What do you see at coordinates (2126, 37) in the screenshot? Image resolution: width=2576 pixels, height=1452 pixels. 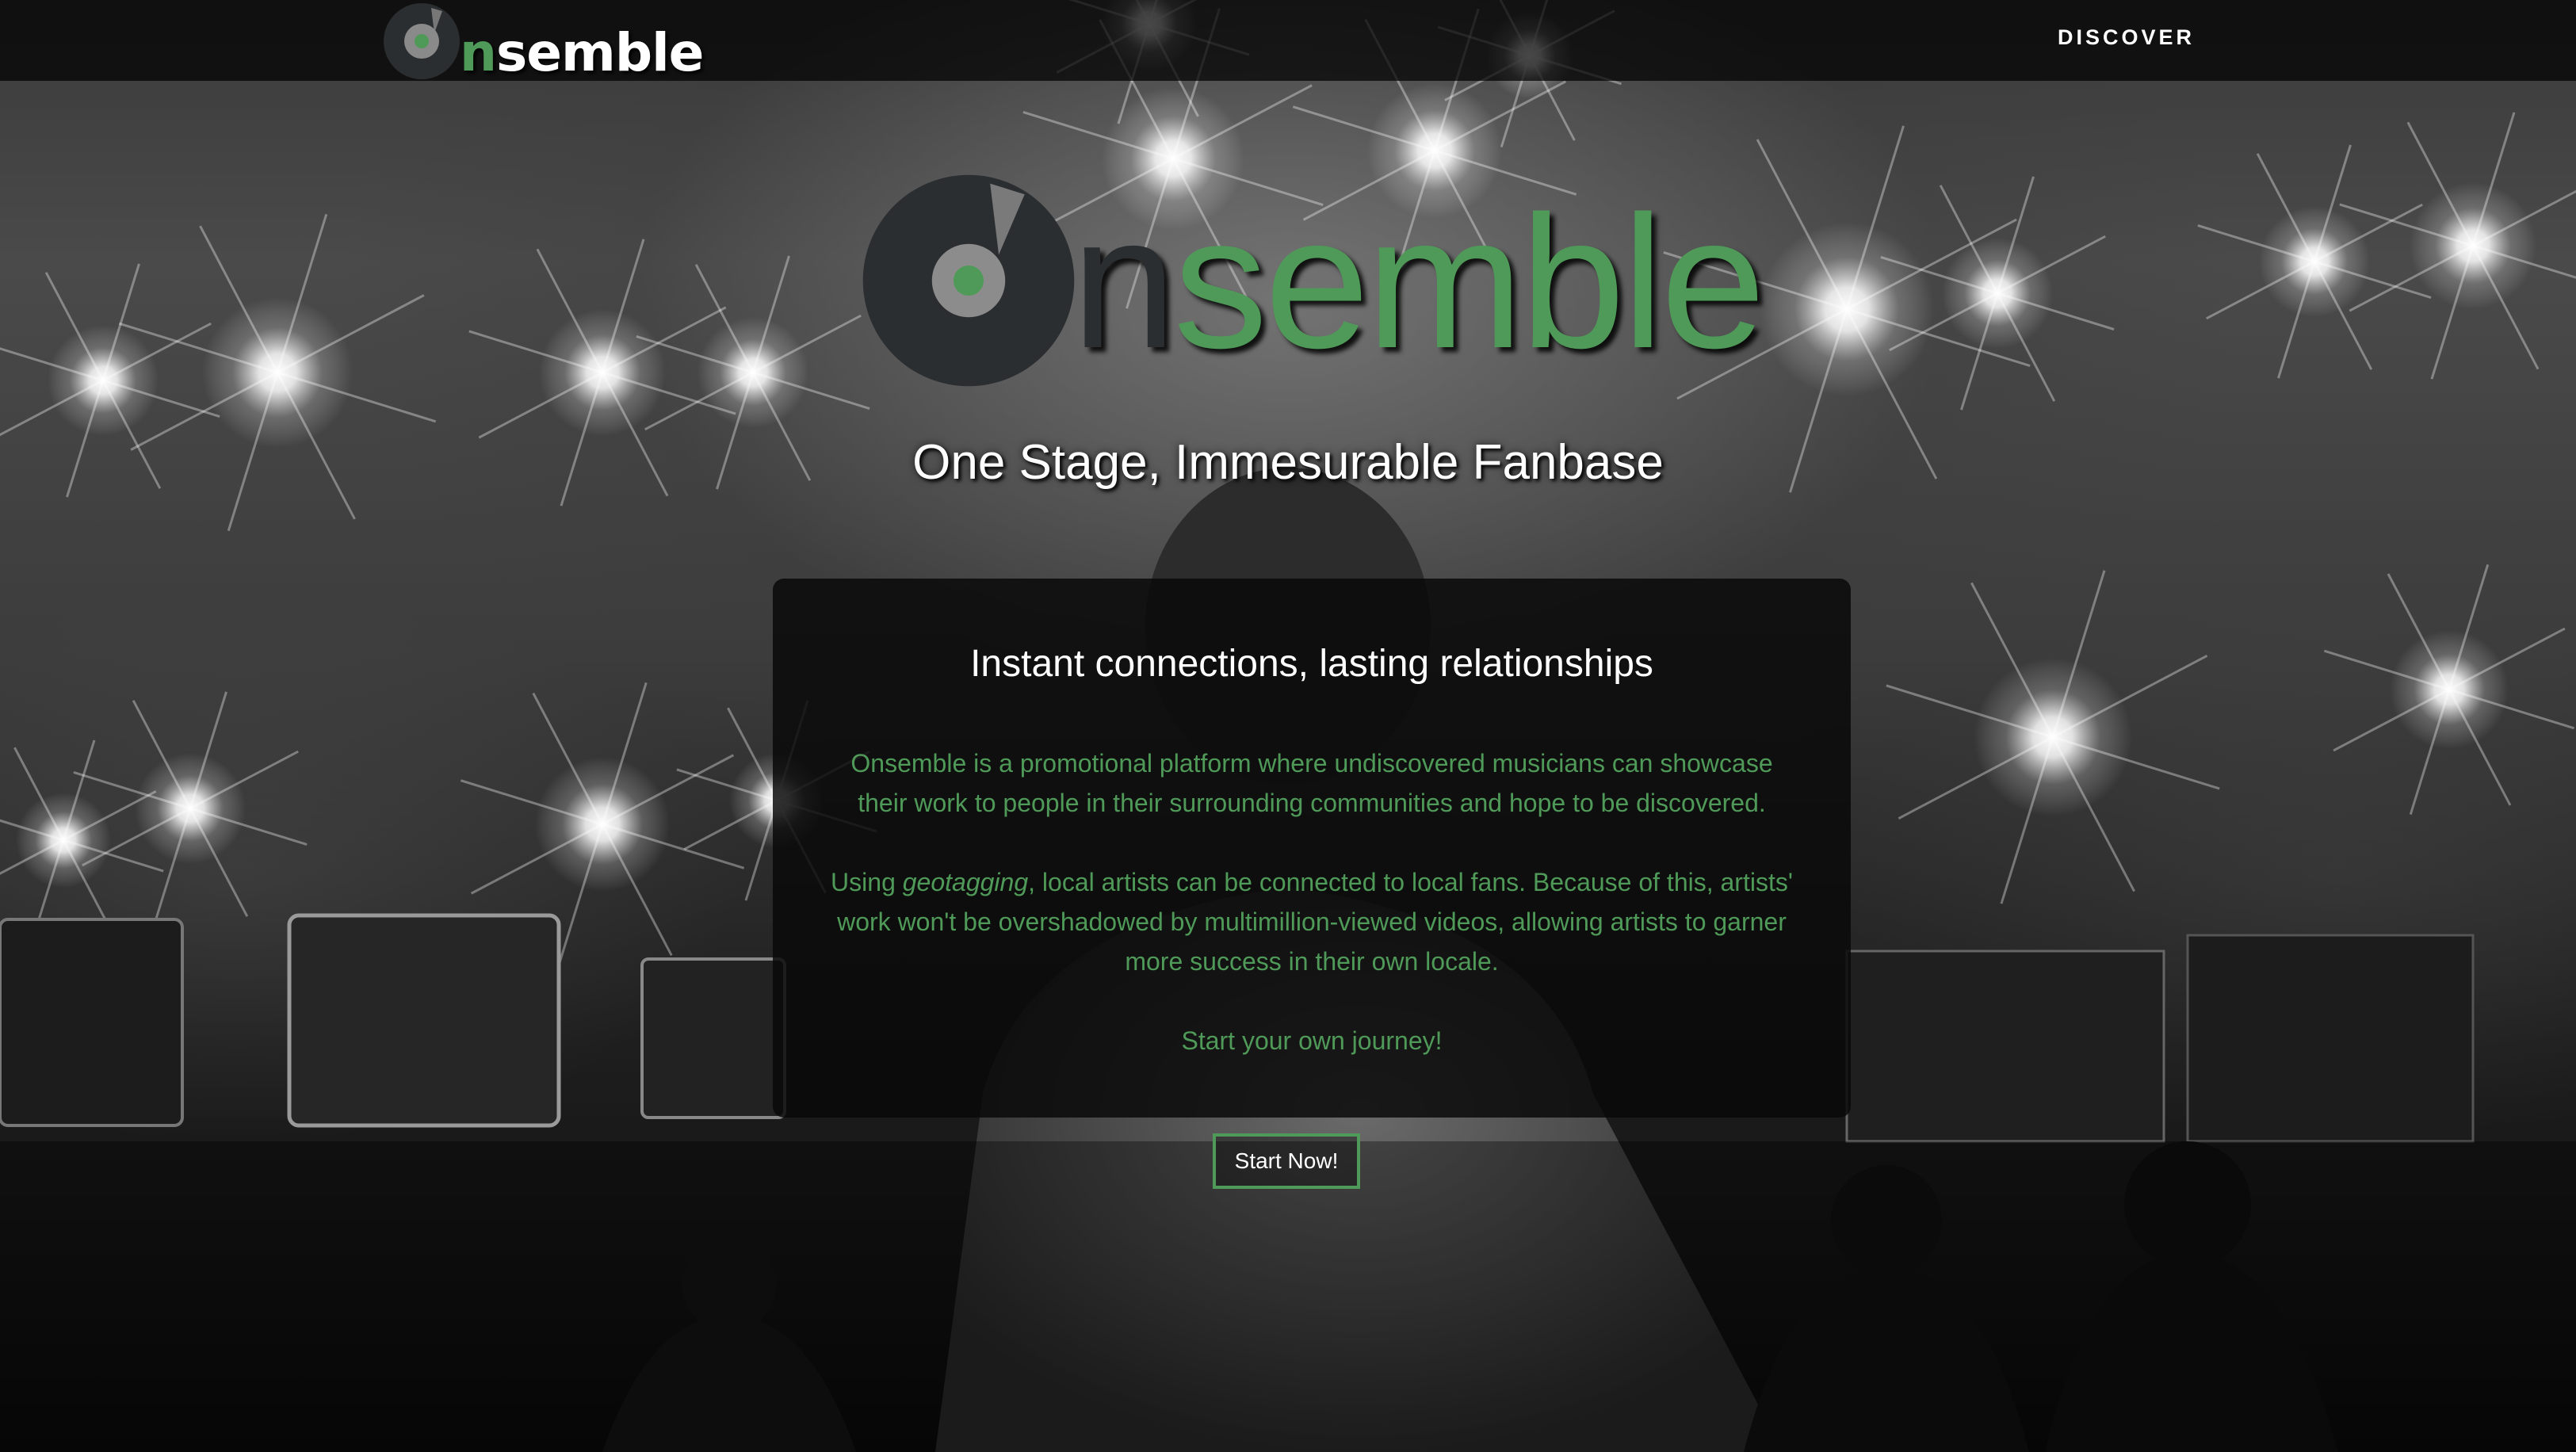 I see `discover-link: DISCOVER` at bounding box center [2126, 37].